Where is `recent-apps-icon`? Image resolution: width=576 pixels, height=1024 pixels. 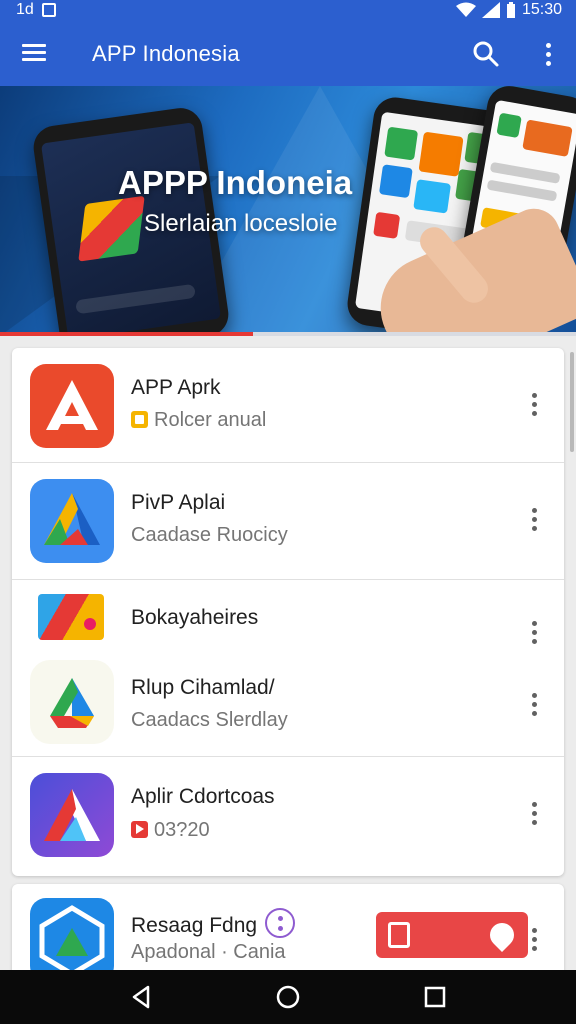 recent-apps-icon is located at coordinates (435, 997).